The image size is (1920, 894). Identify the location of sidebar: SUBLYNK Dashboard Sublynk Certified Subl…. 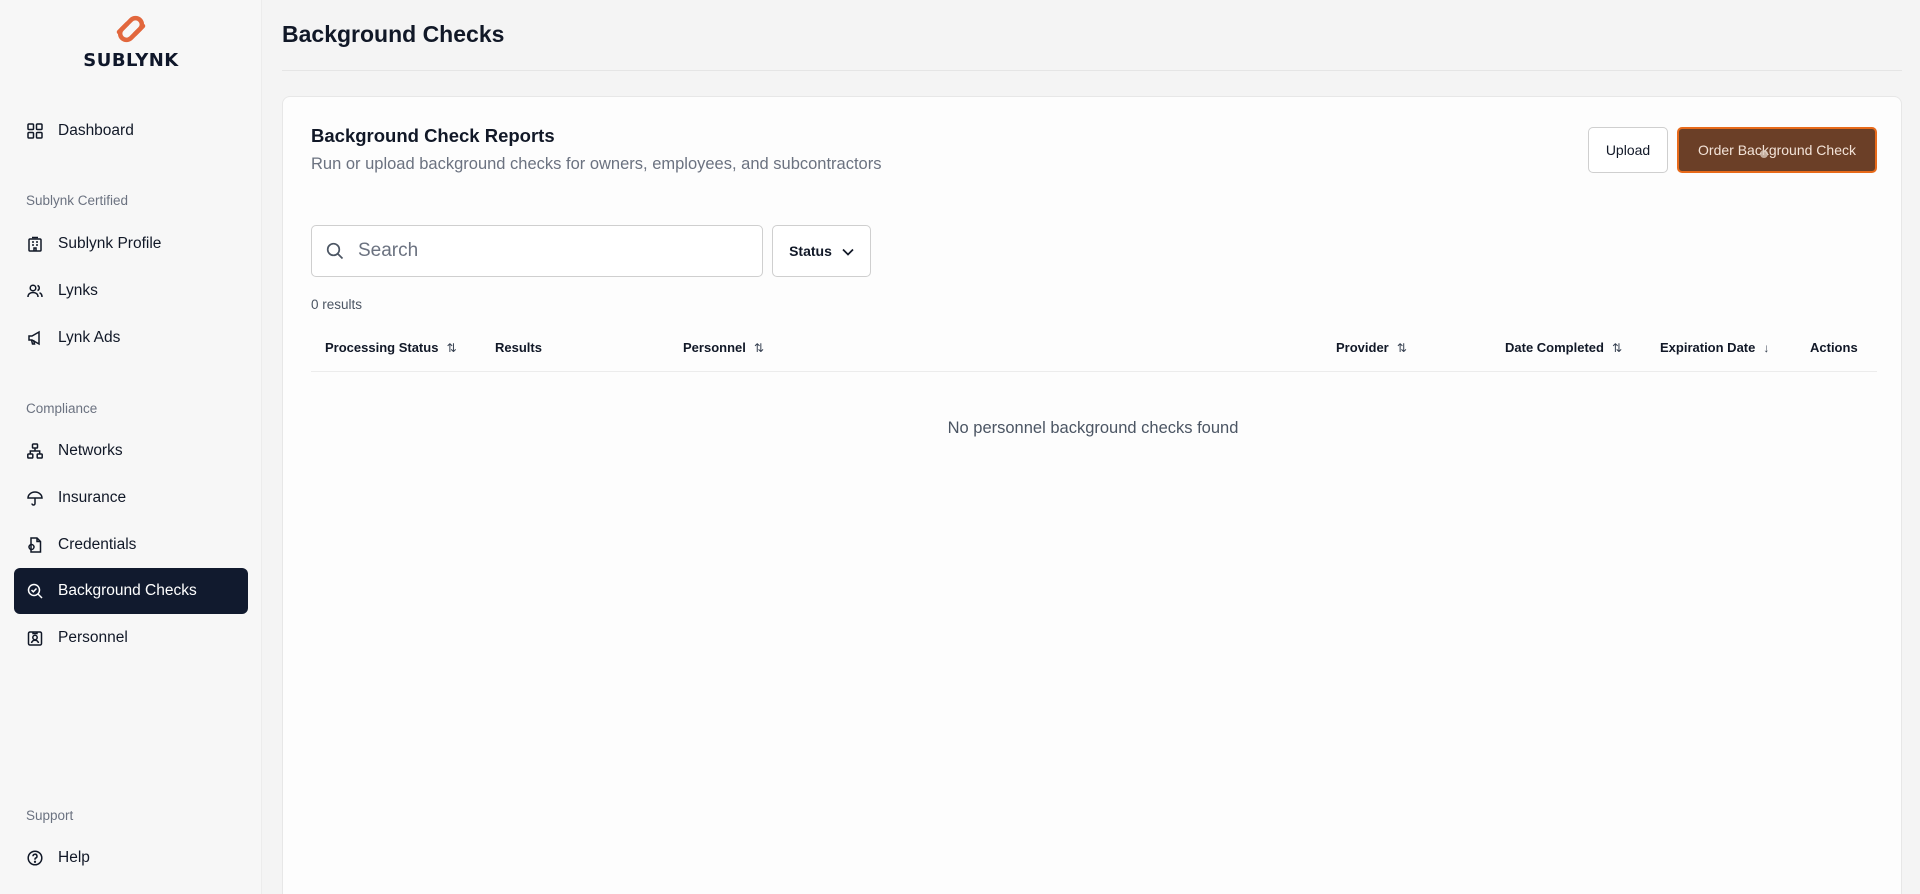
(131, 447).